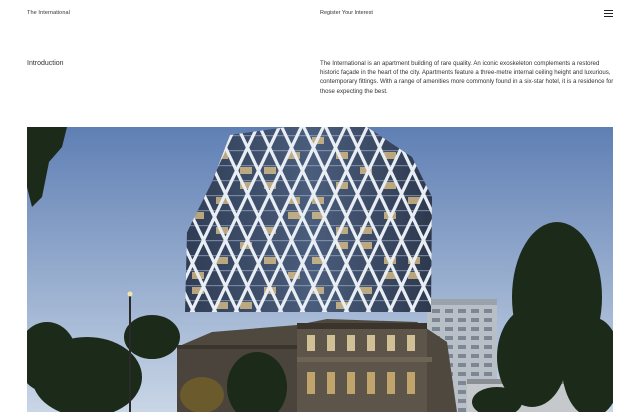  Describe the element at coordinates (608, 11) in the screenshot. I see `menu-bar-top` at that location.